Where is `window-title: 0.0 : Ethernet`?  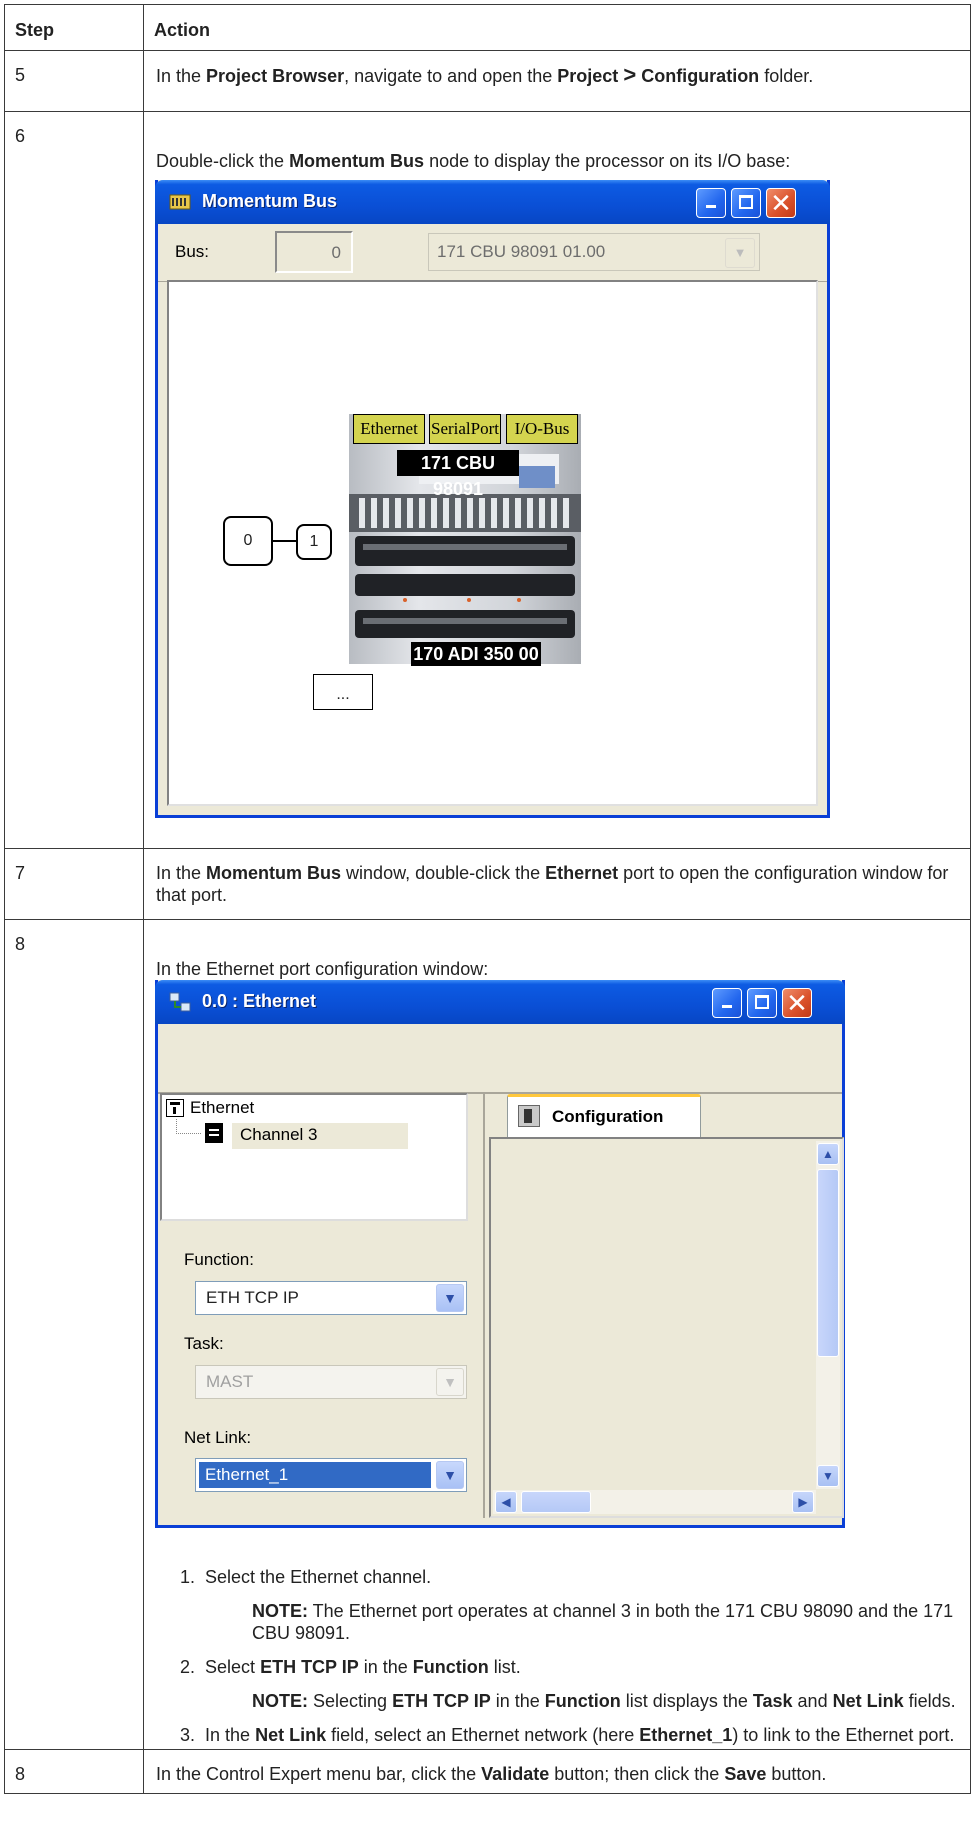
window-title: 0.0 : Ethernet is located at coordinates (259, 1001).